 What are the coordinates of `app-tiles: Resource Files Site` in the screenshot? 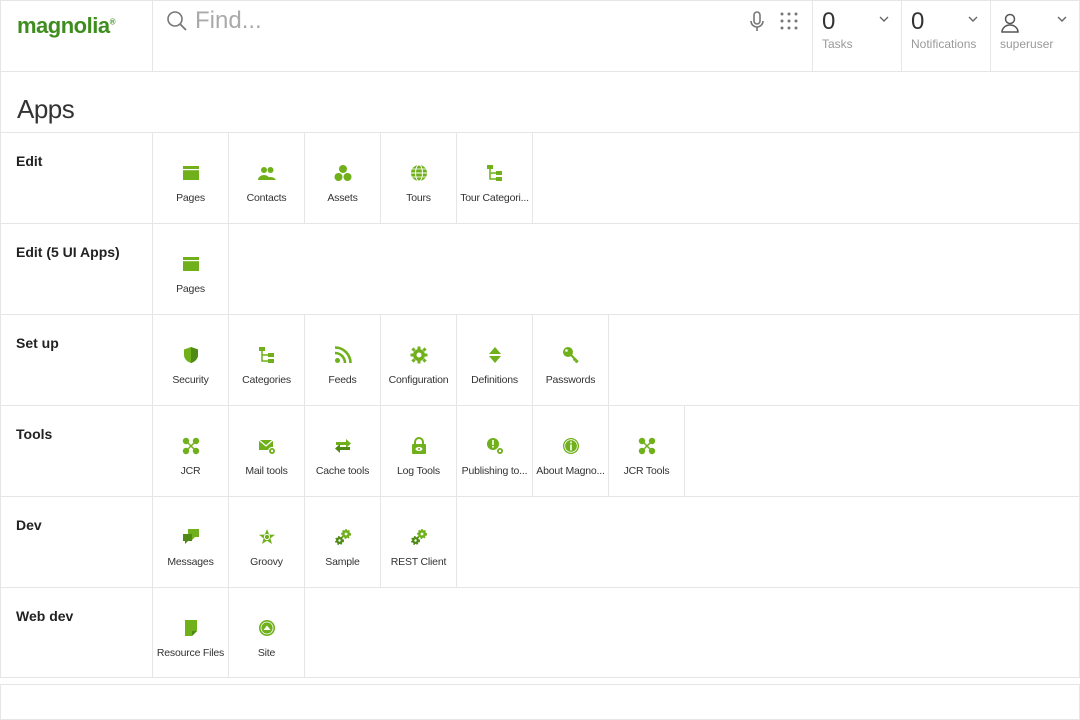 It's located at (229, 633).